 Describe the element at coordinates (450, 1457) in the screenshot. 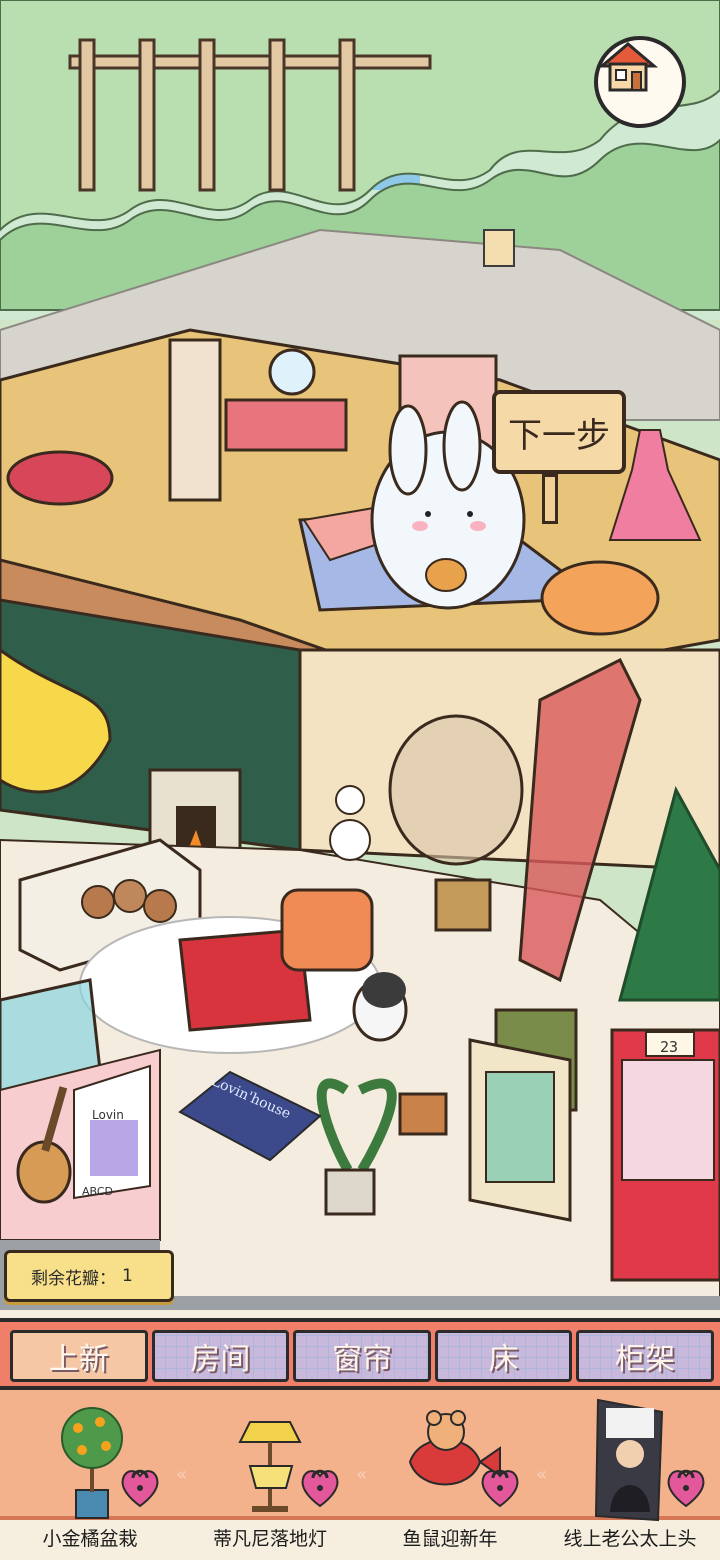

I see `item-card-fish-mouse` at that location.